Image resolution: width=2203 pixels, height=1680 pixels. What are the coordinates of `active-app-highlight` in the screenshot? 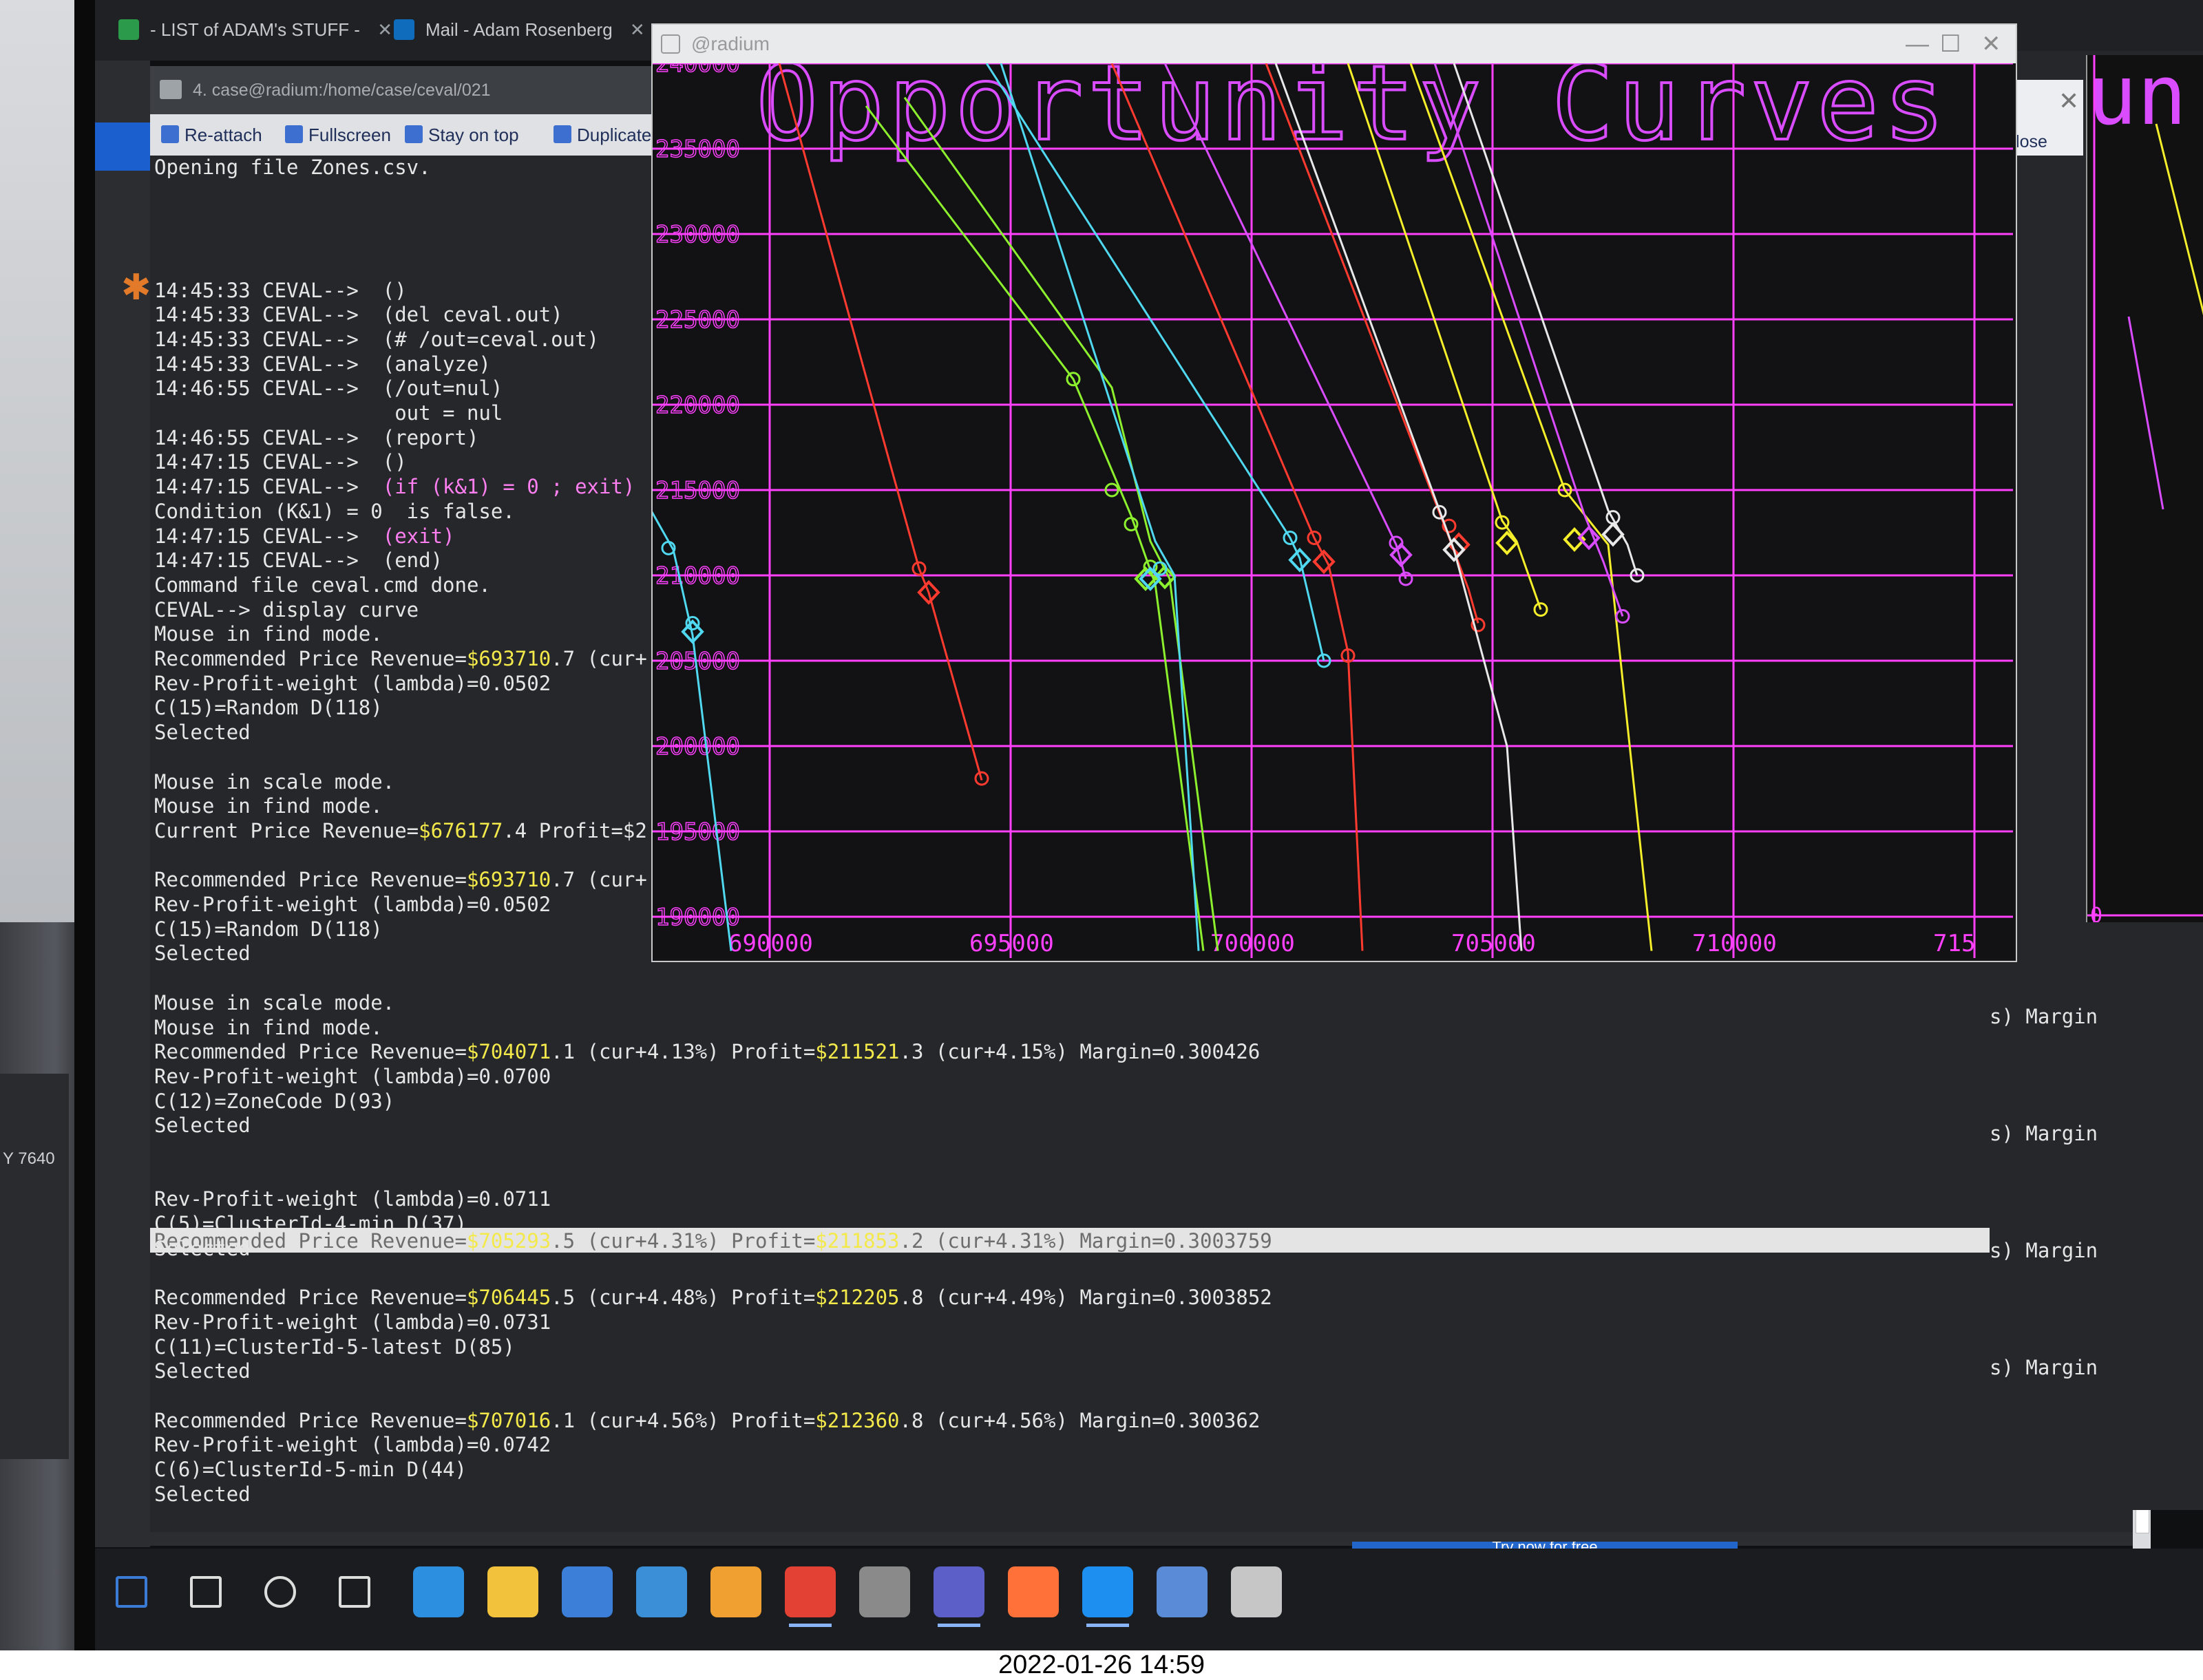 It's located at (123, 147).